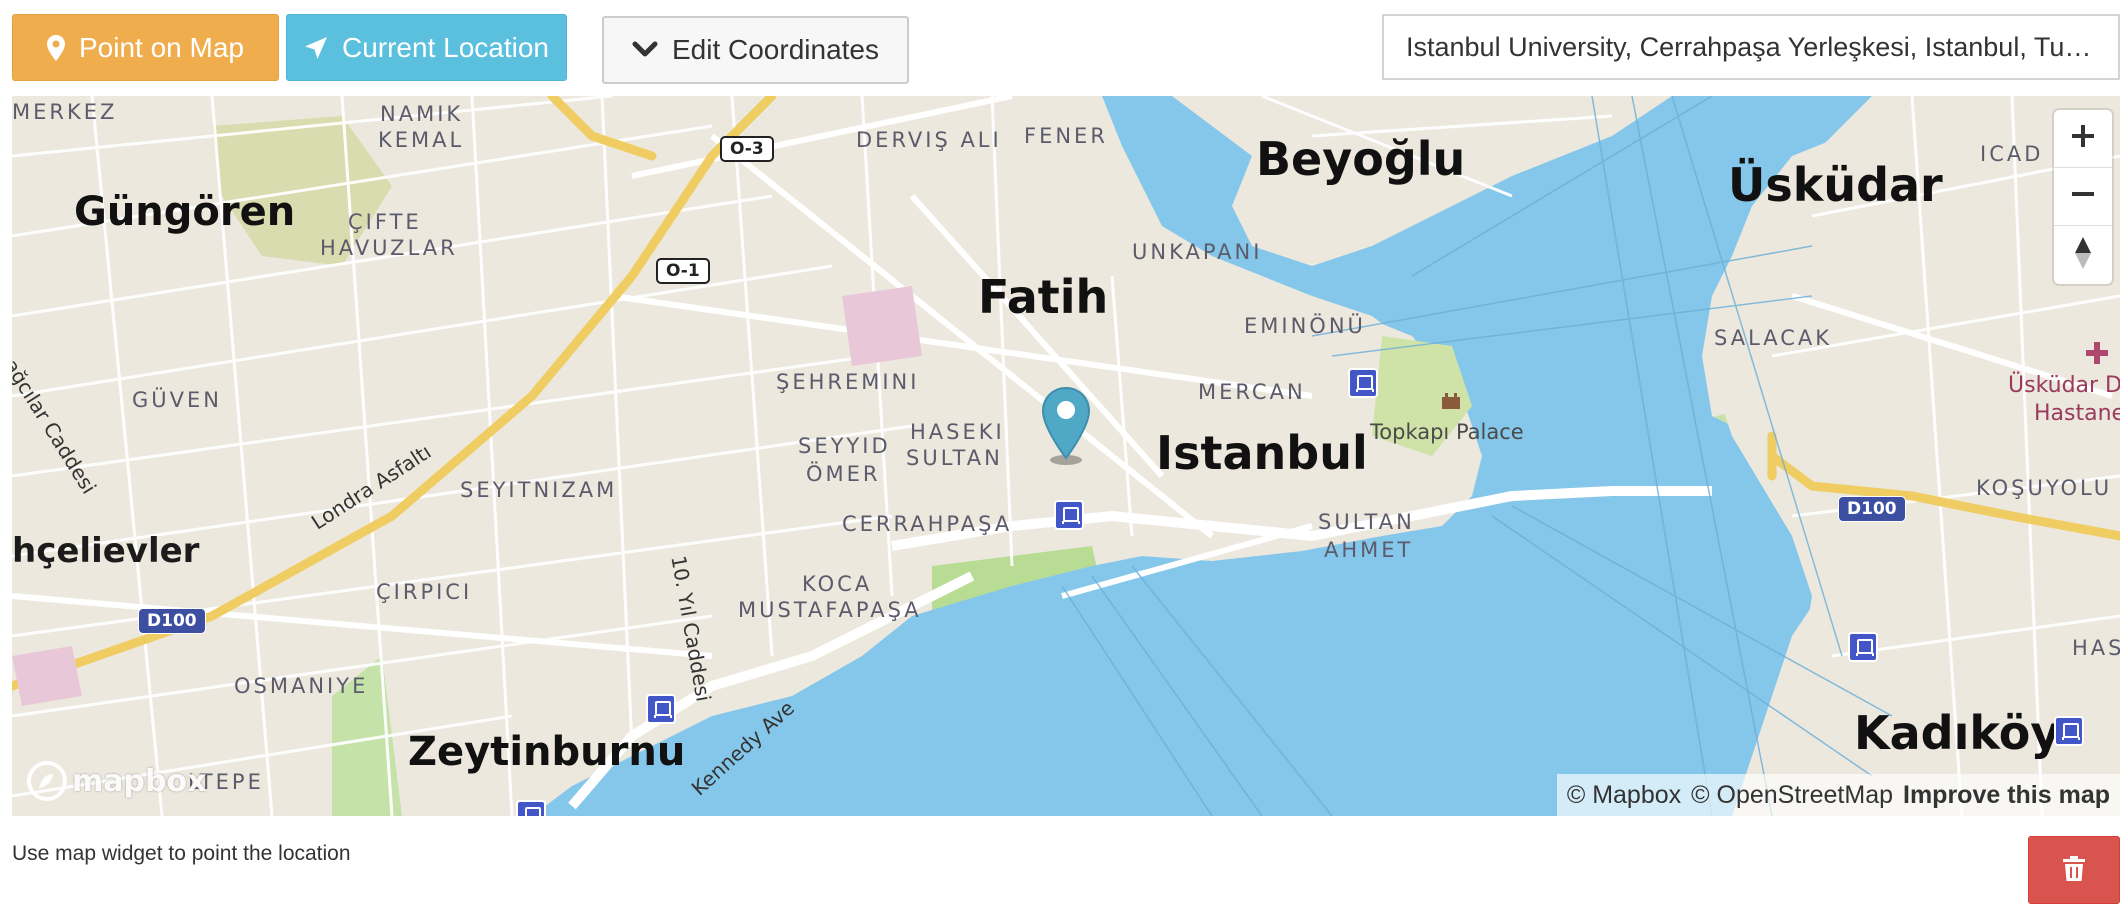 This screenshot has width=2128, height=914. Describe the element at coordinates (1305, 326) in the screenshot. I see `hood-eminonu: EMINÖNÜ` at that location.